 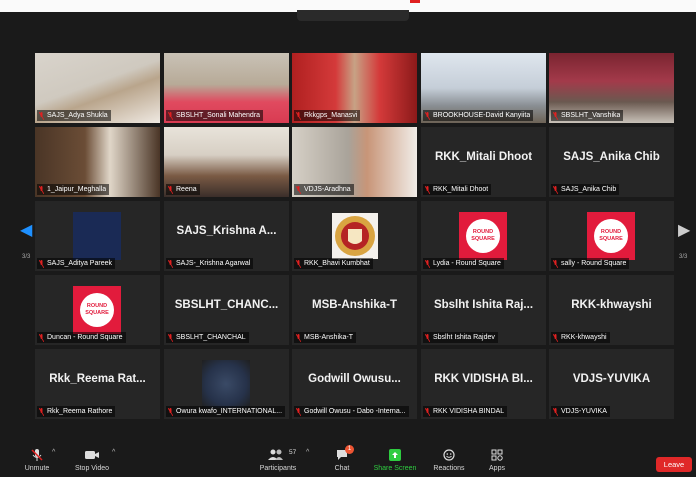 I want to click on participant-name-label: SBSLHT_Sonali Mahendra, so click(x=215, y=115).